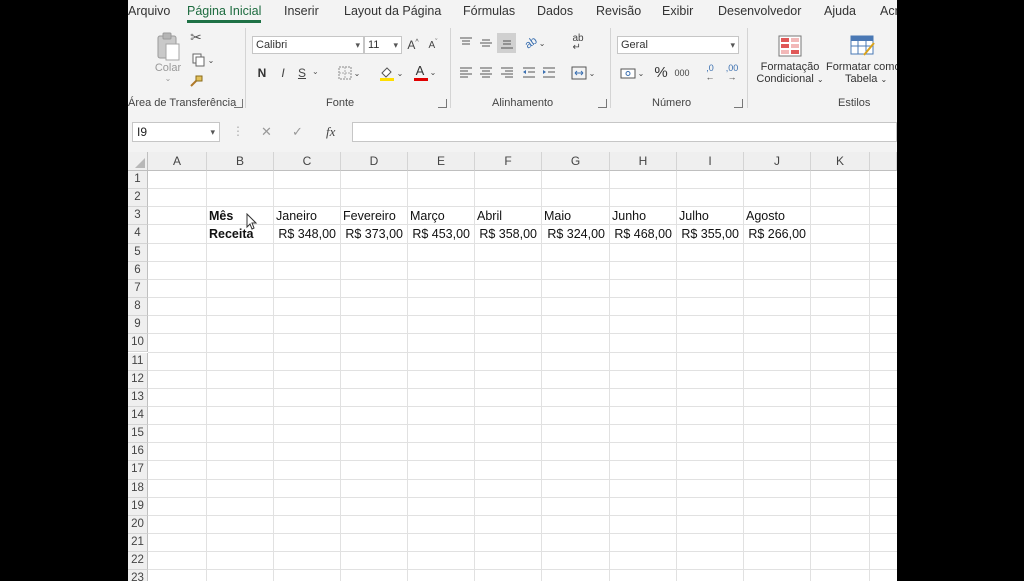 Image resolution: width=1024 pixels, height=581 pixels. I want to click on cell-i4: R$ 355,00, so click(708, 234).